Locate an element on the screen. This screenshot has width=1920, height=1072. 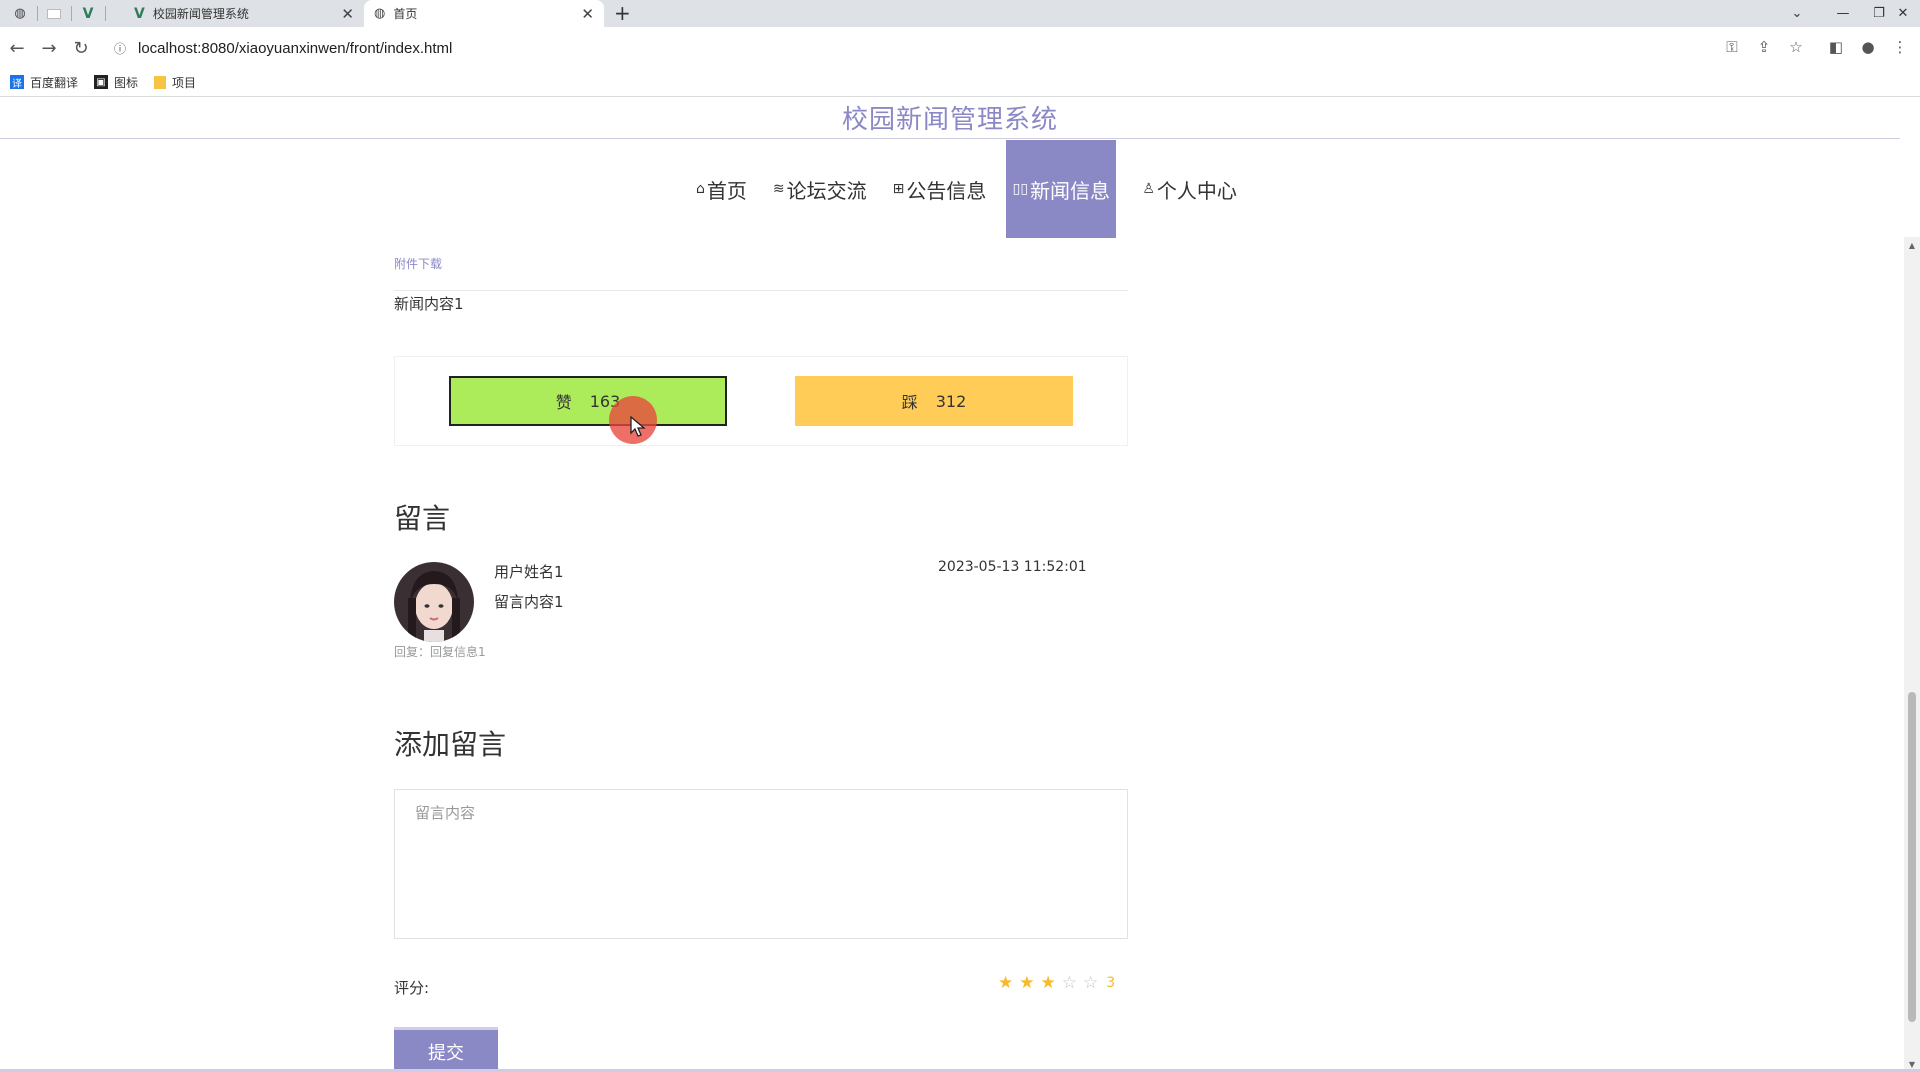
nav-item-notice: ⊞ 公告信息 is located at coordinates (940, 189).